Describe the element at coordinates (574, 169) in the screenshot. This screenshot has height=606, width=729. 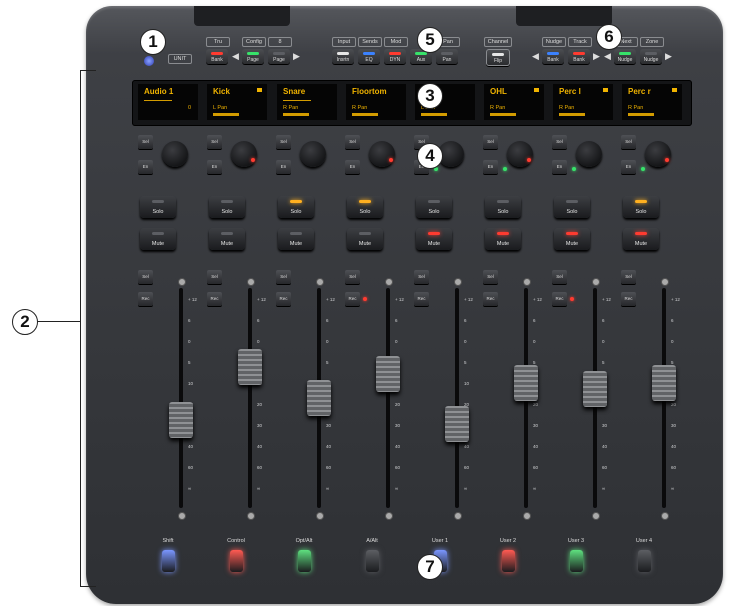
I see `knob-green-led` at that location.